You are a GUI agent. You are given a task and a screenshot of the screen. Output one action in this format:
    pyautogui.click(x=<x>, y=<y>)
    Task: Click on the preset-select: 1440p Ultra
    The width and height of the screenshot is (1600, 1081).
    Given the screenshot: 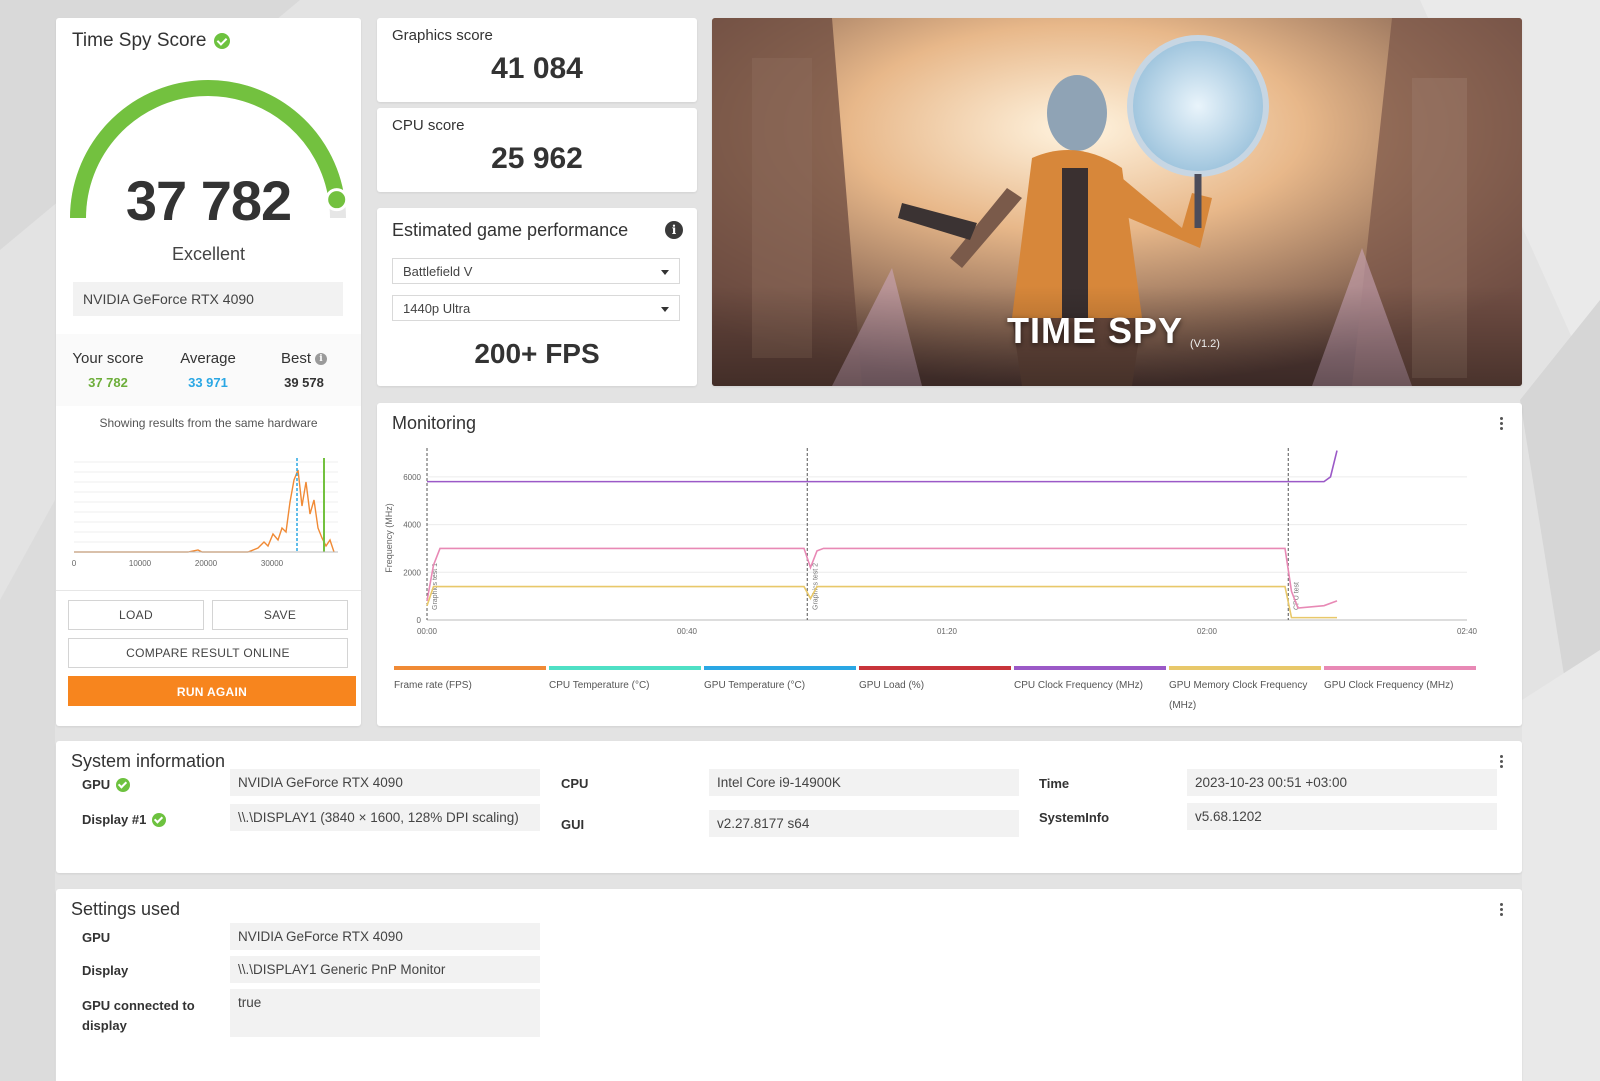 What is the action you would take?
    pyautogui.click(x=536, y=308)
    